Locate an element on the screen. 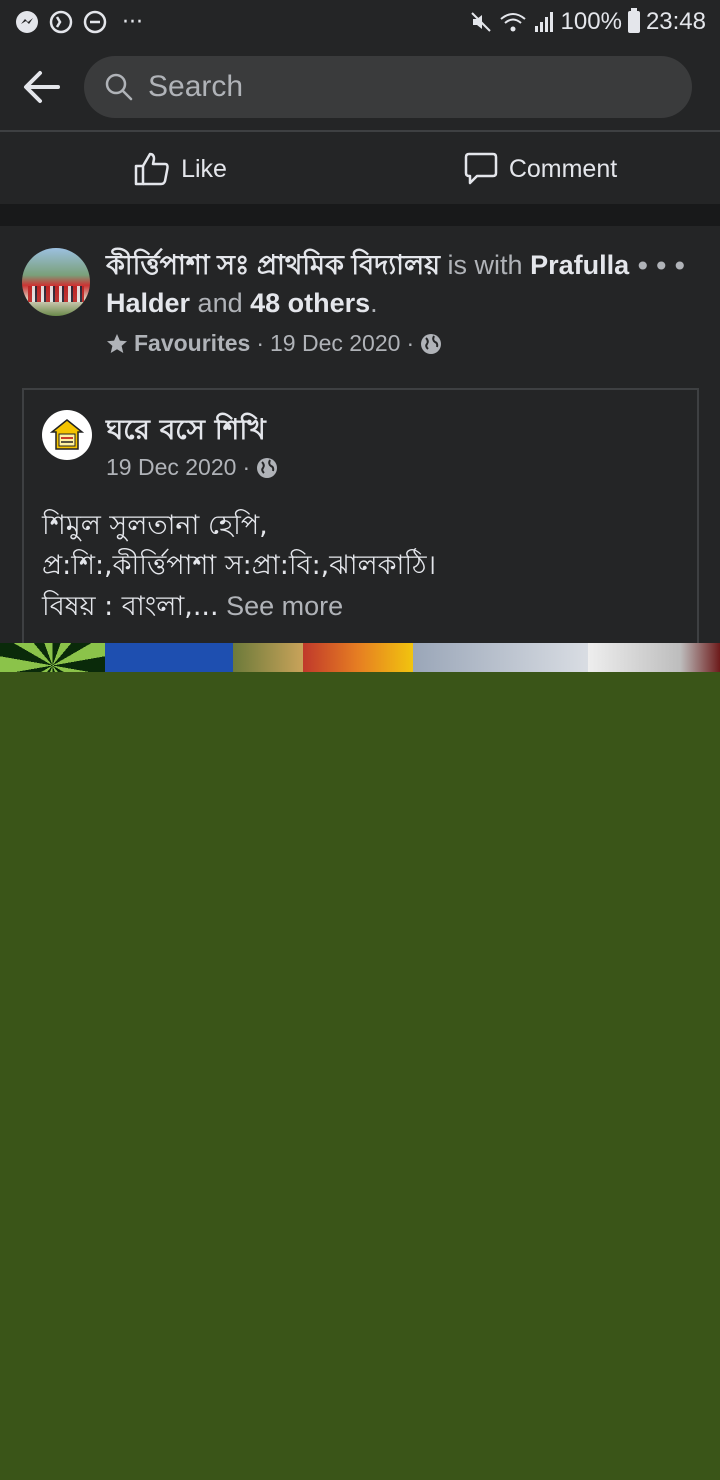 This screenshot has width=720, height=1480. shared-meta: 19 Dec 2020 · is located at coordinates (192, 467).